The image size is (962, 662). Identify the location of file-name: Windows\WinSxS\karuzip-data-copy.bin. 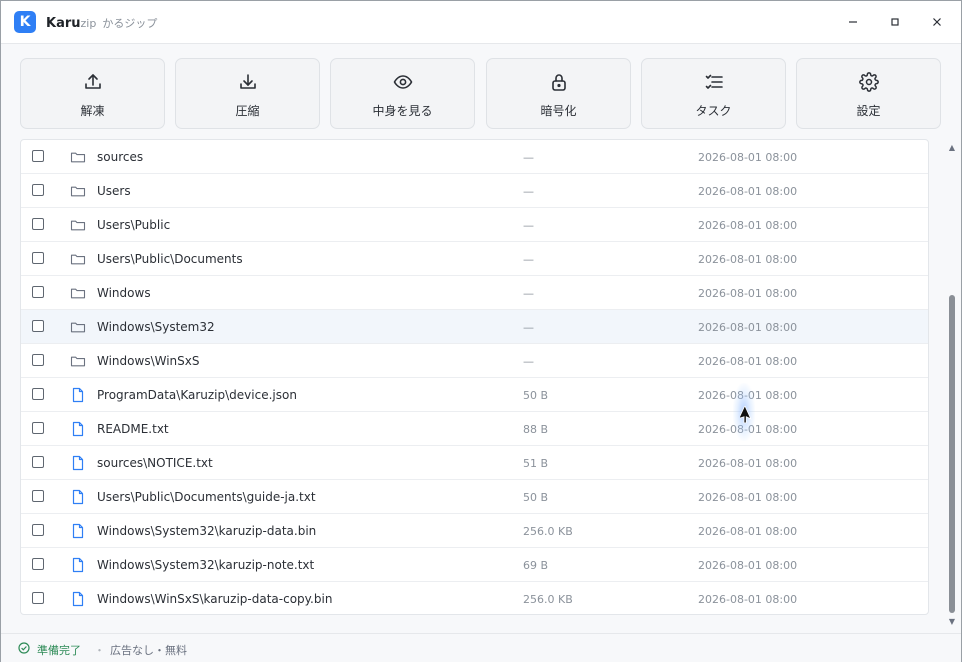
(215, 599).